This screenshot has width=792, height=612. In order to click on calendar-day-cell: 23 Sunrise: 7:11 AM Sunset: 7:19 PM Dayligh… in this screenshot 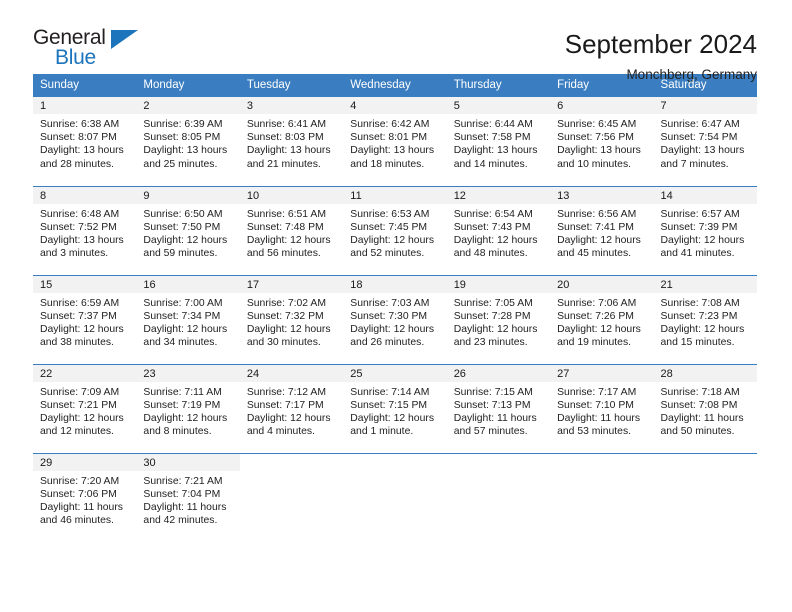, I will do `click(188, 408)`.